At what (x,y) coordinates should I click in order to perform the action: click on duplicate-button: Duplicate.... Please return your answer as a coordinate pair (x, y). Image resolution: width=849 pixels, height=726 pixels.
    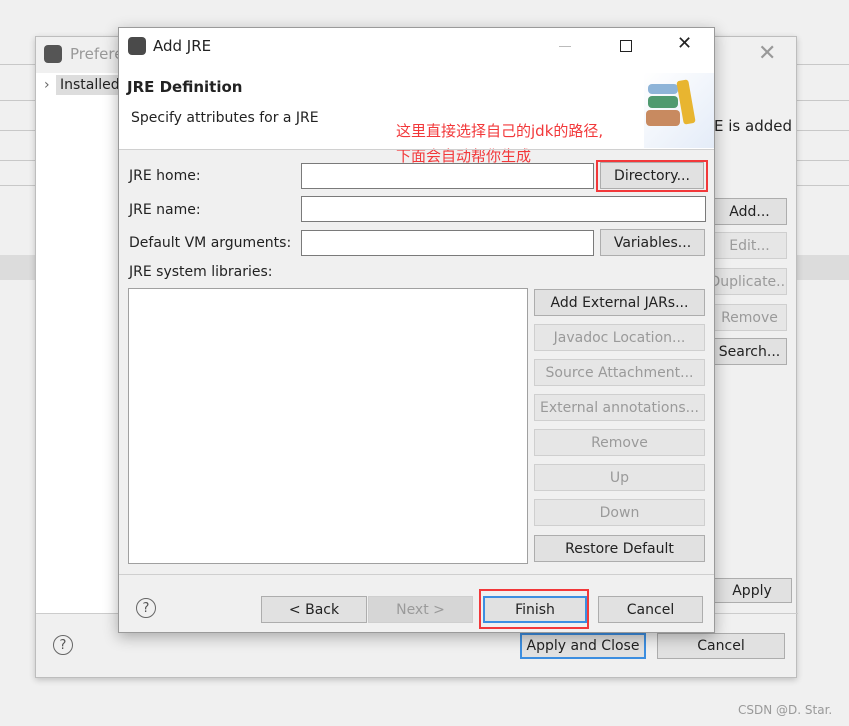
    Looking at the image, I should click on (749, 281).